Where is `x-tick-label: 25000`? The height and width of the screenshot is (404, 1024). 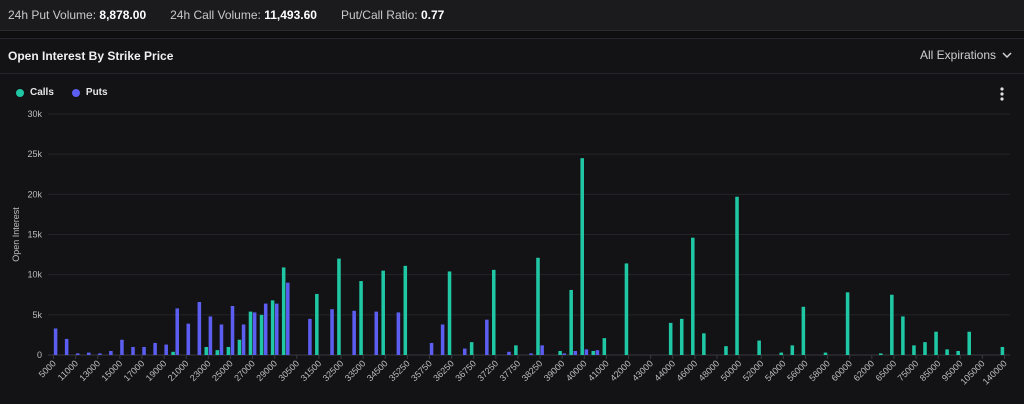
x-tick-label: 25000 is located at coordinates (222, 370).